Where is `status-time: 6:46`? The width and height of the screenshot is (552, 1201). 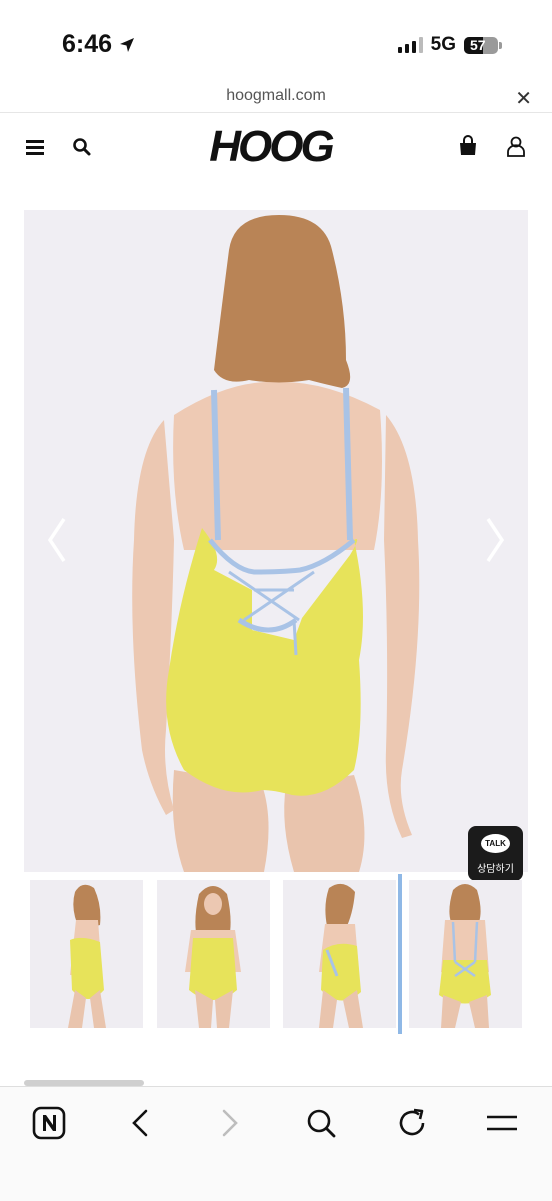 status-time: 6:46 is located at coordinates (99, 44).